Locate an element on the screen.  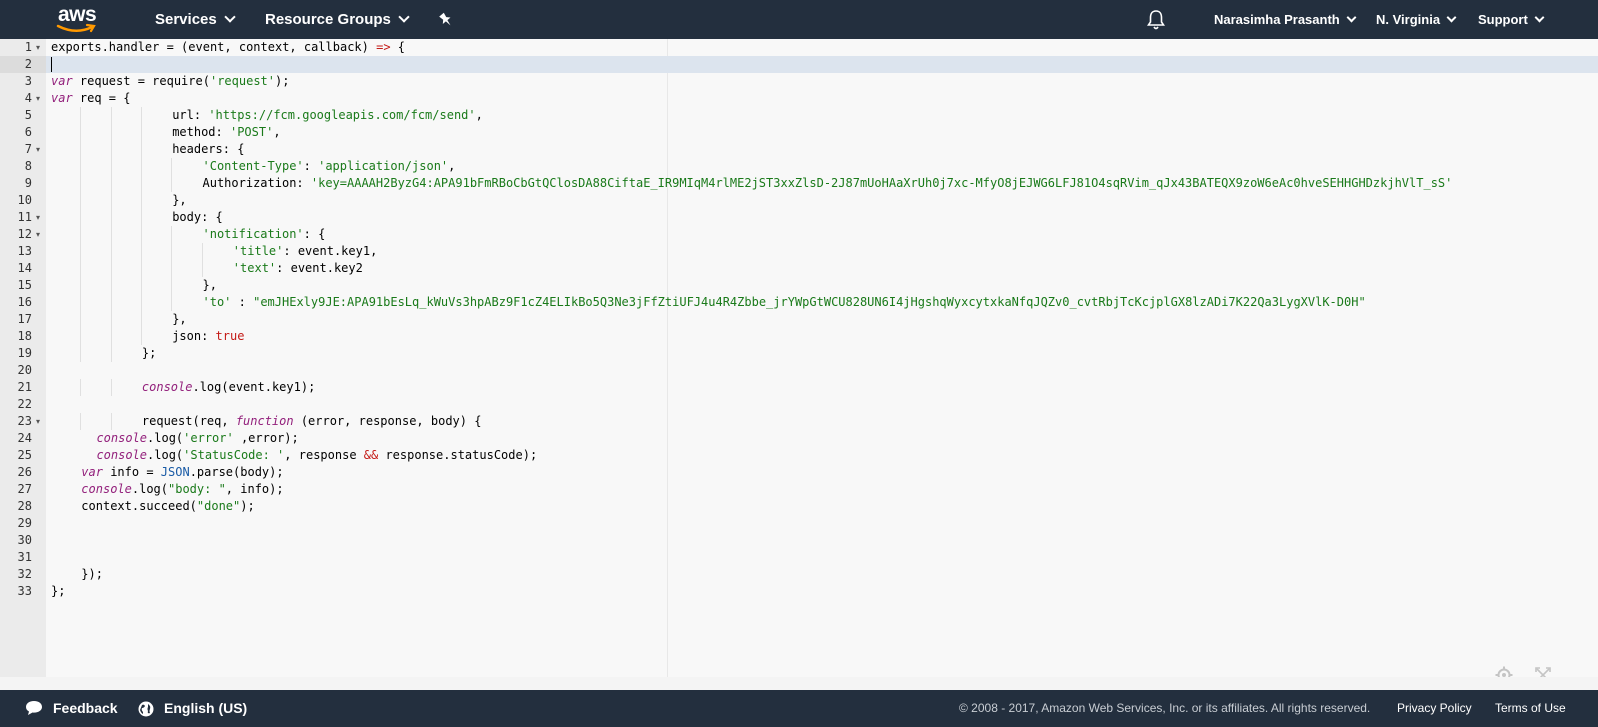
resource-groups-menu: Resource Groups is located at coordinates (337, 19).